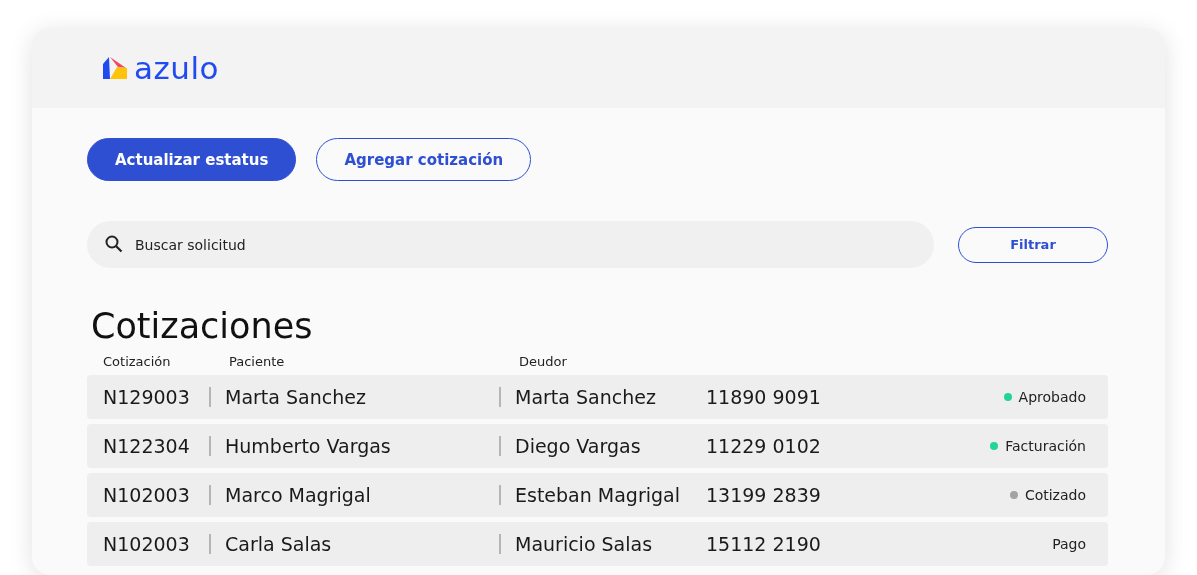  What do you see at coordinates (764, 397) in the screenshot?
I see `phone-number: 11890 9091` at bounding box center [764, 397].